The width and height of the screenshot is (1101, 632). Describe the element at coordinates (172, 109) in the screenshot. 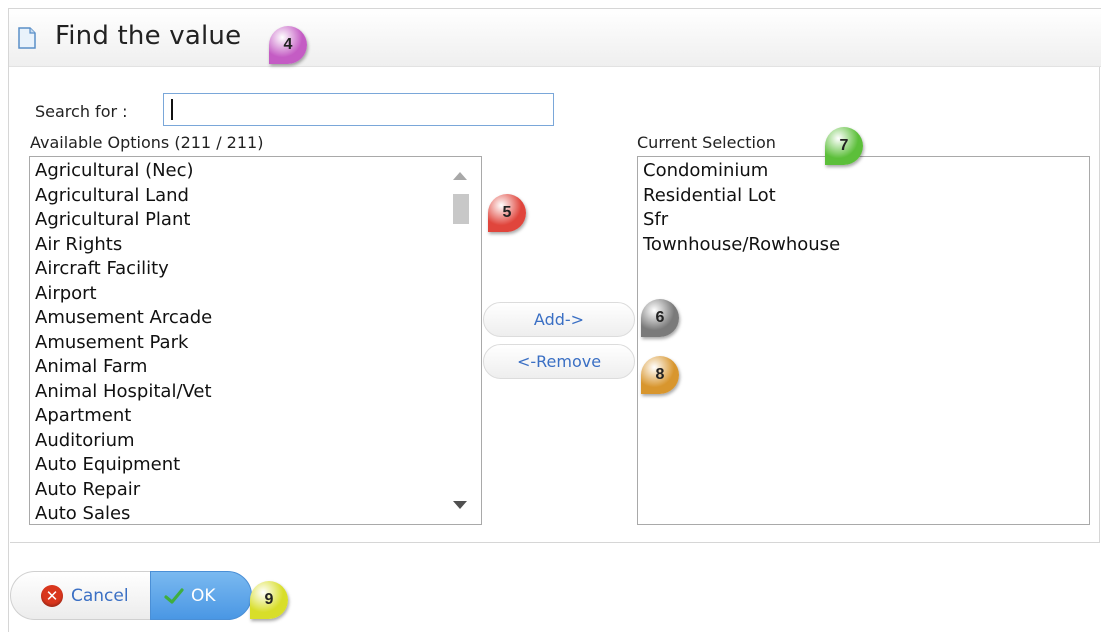

I see `text-caret` at that location.